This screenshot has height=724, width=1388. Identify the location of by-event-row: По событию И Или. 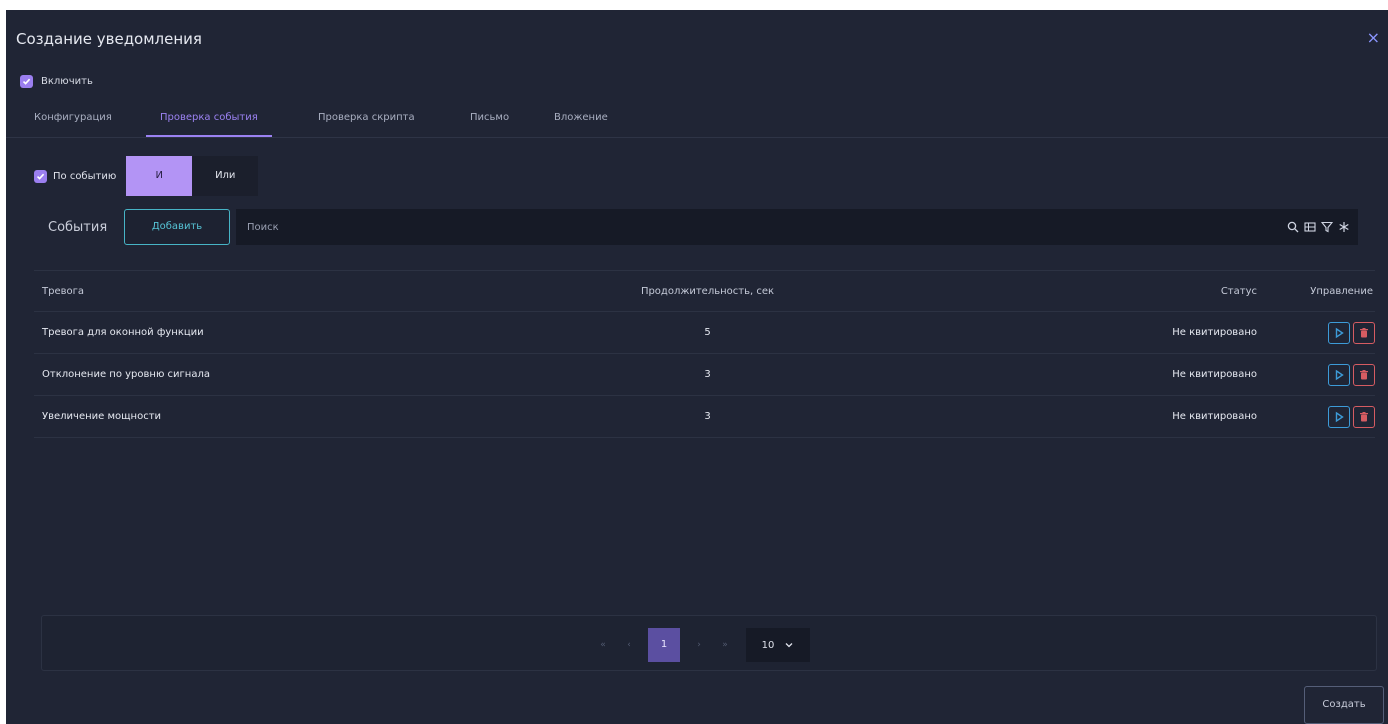
(146, 176).